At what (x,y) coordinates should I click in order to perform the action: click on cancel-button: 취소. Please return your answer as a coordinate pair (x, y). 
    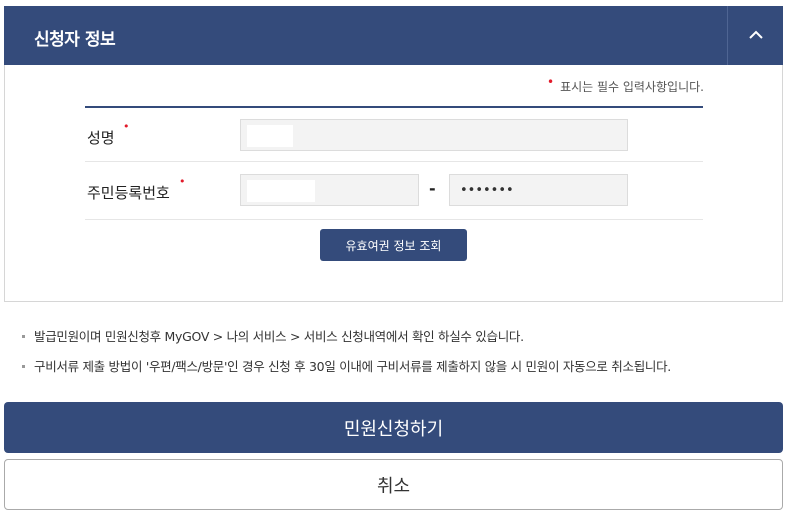
    Looking at the image, I should click on (393, 484).